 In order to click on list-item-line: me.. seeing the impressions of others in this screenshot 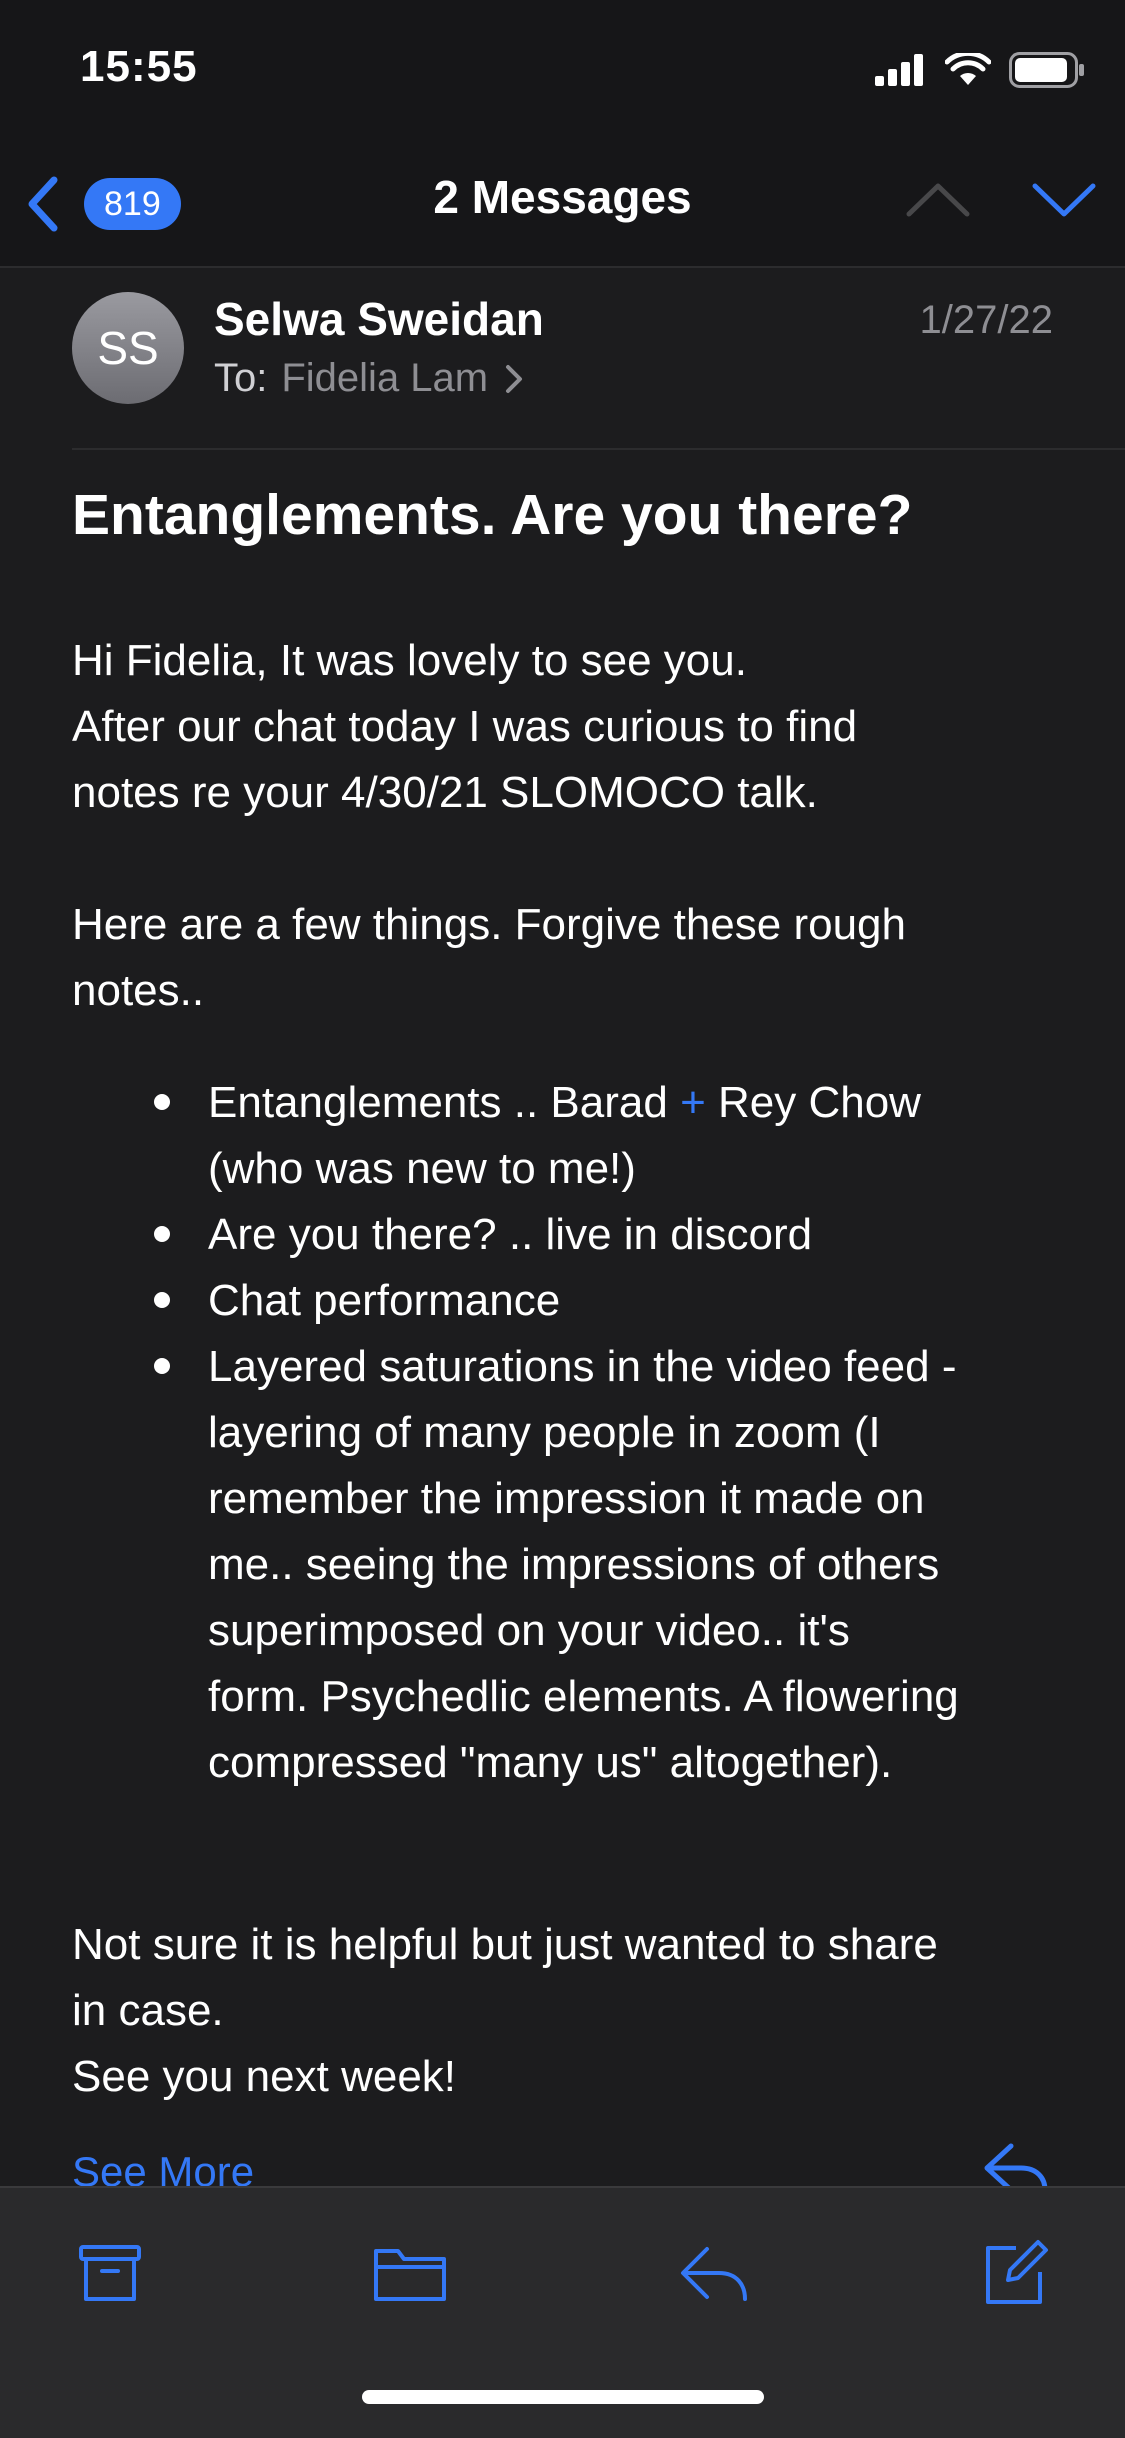, I will do `click(574, 1564)`.